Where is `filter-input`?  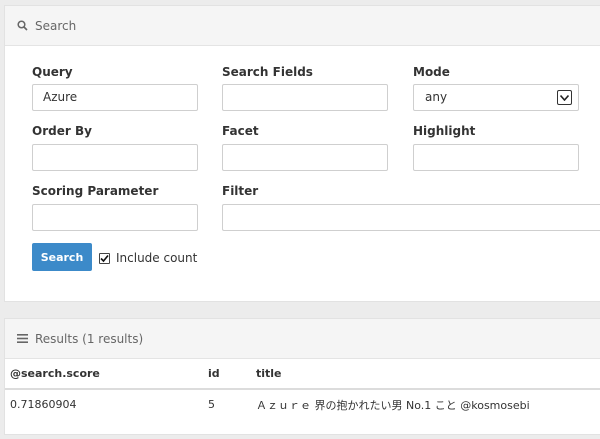
filter-input is located at coordinates (411, 217).